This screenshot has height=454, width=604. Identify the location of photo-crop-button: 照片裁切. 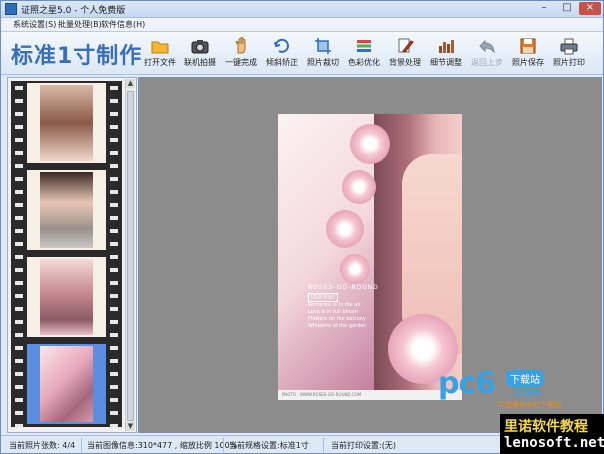
(323, 53).